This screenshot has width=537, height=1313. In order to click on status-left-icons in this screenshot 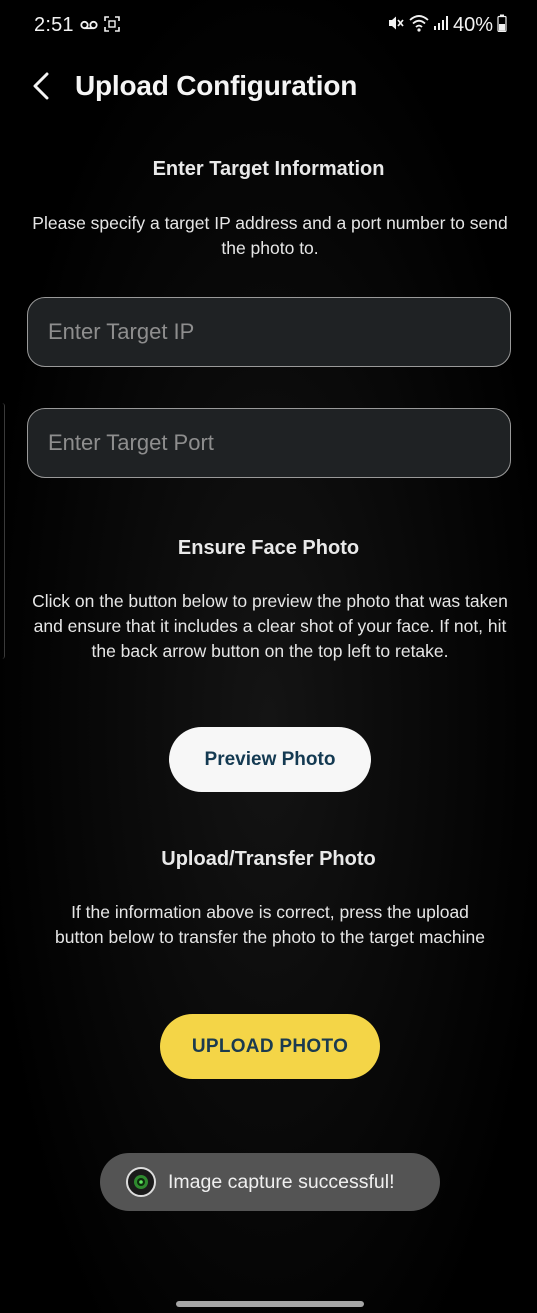, I will do `click(100, 26)`.